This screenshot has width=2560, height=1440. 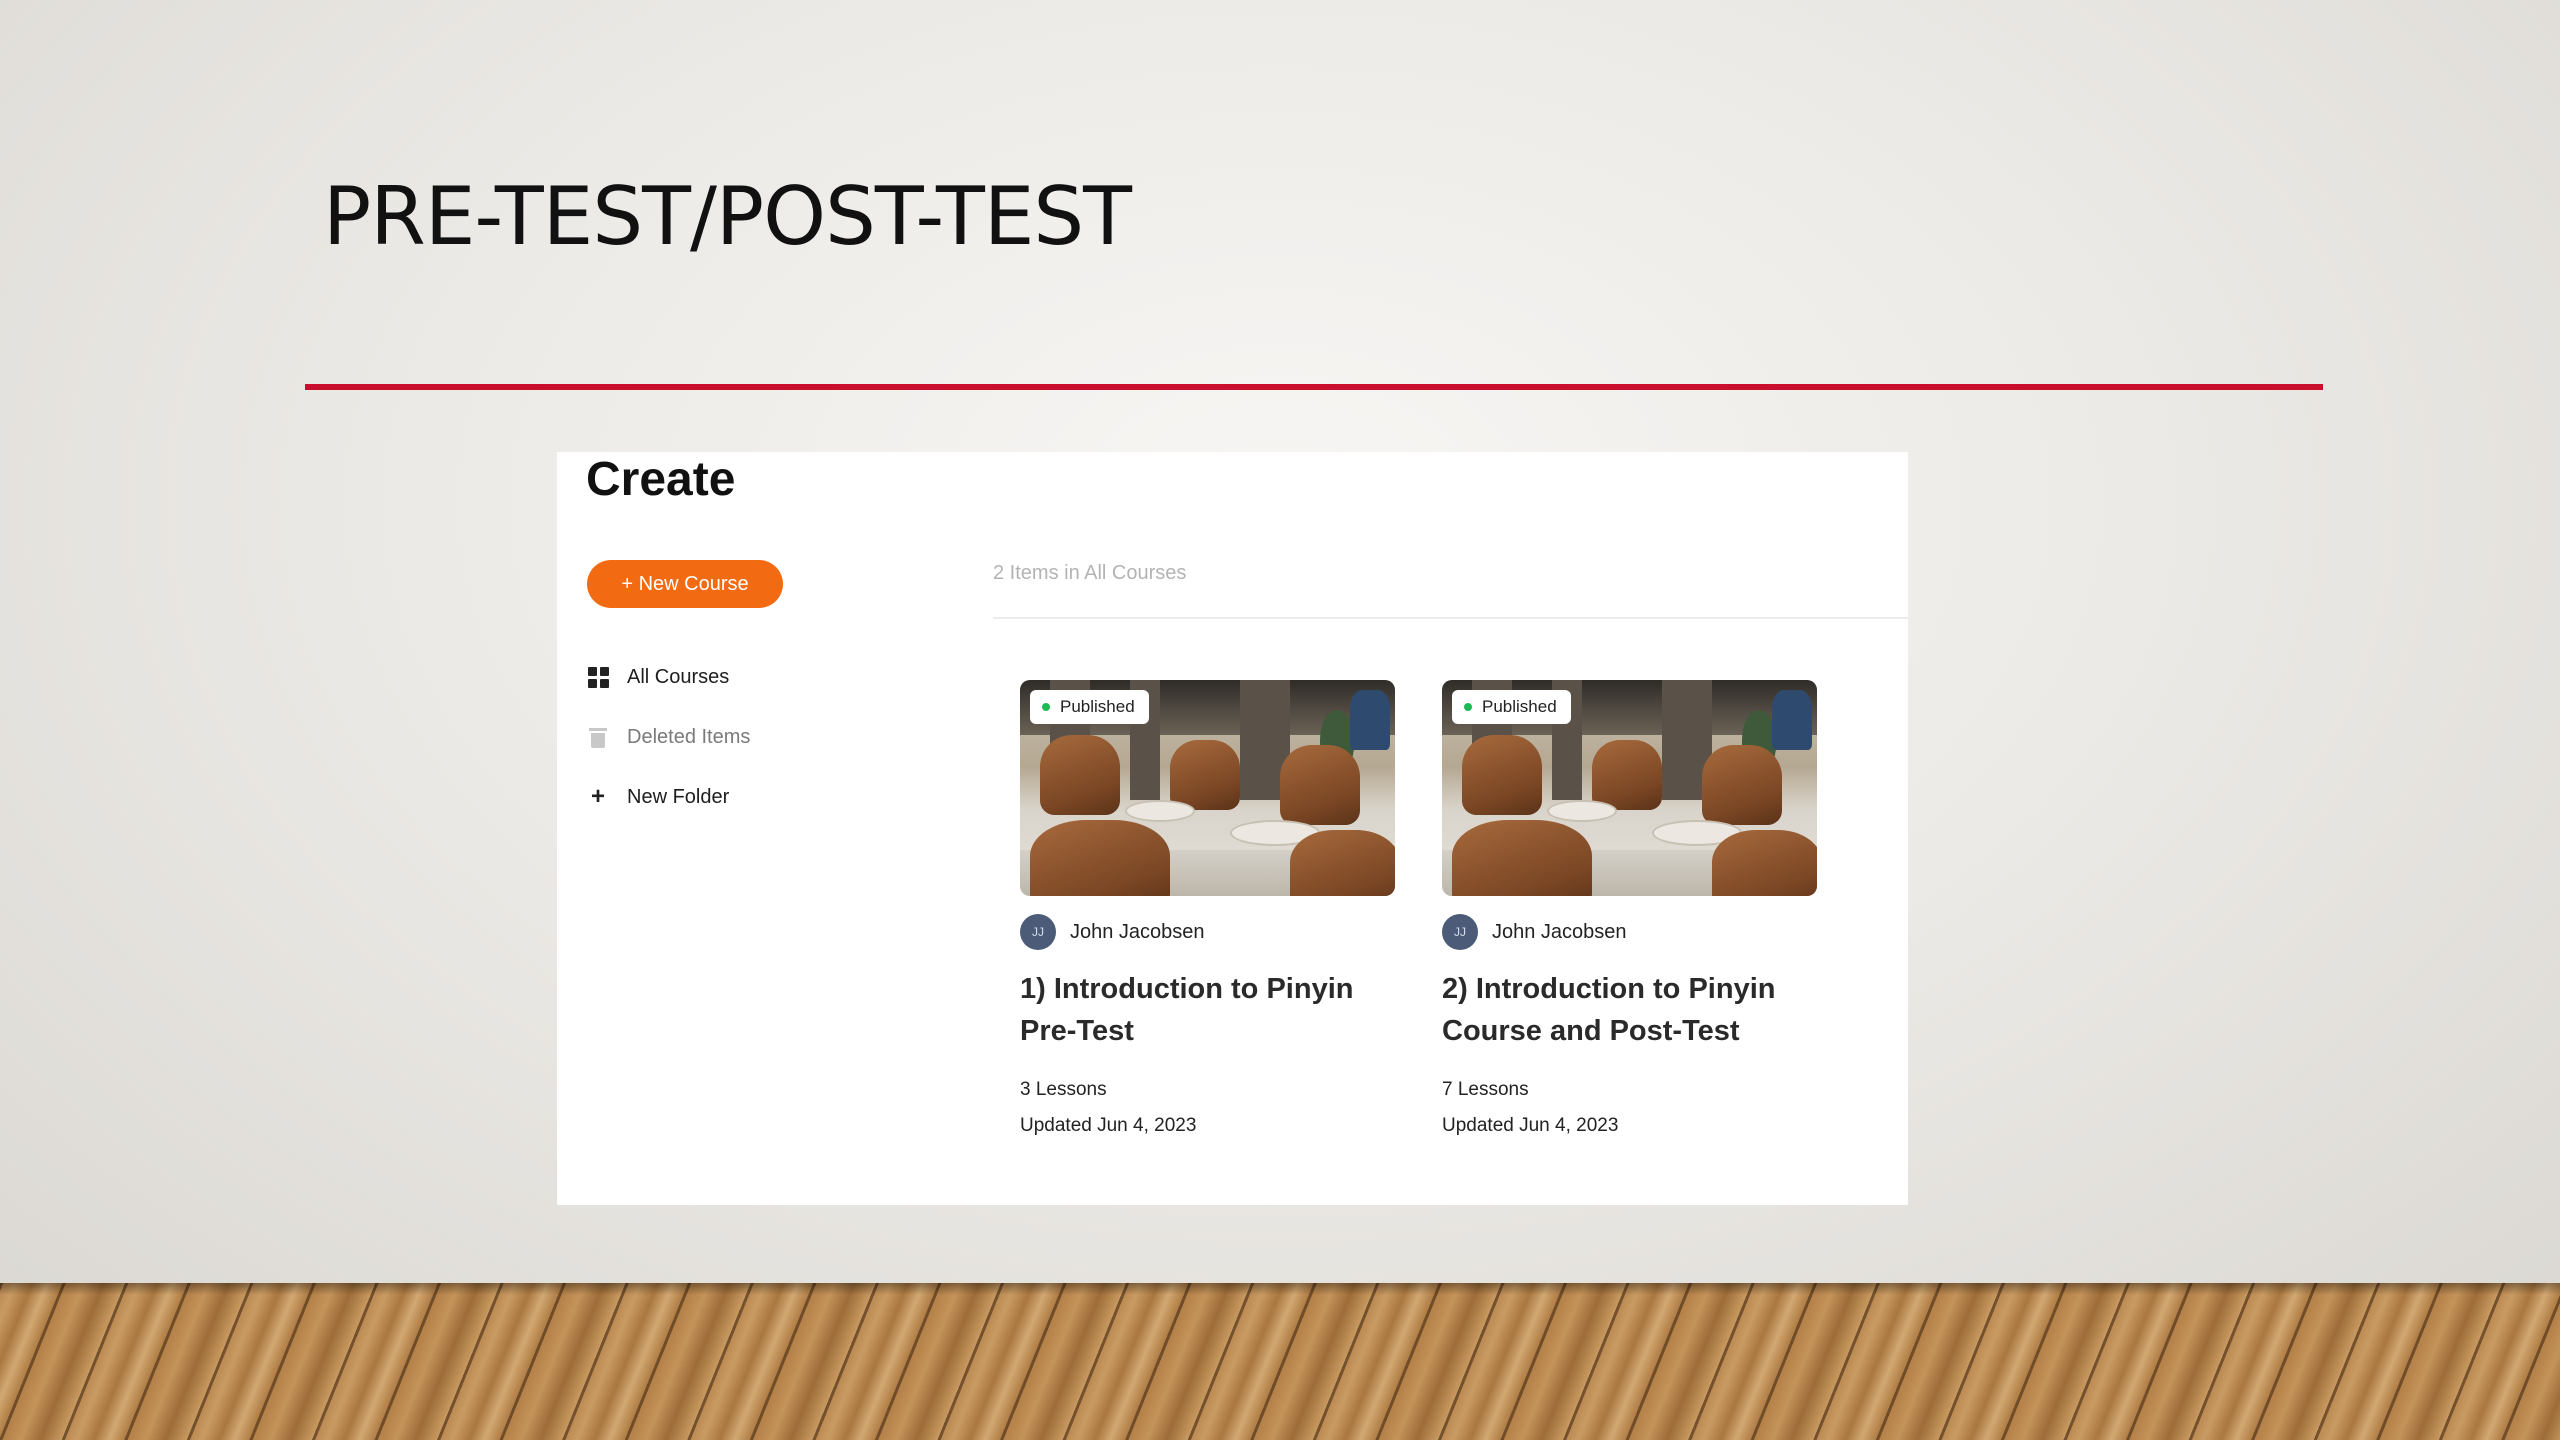 I want to click on plus-icon: +, so click(x=597, y=796).